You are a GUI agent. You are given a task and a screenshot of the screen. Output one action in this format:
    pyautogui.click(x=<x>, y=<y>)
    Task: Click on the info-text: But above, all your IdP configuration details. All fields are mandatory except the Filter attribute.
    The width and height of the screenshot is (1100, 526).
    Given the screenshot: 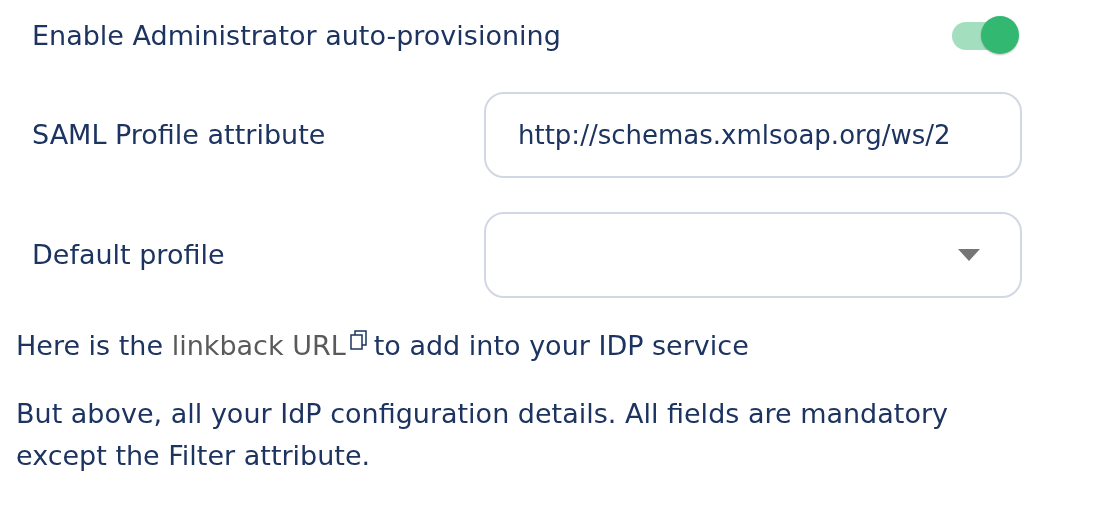 What is the action you would take?
    pyautogui.click(x=482, y=434)
    